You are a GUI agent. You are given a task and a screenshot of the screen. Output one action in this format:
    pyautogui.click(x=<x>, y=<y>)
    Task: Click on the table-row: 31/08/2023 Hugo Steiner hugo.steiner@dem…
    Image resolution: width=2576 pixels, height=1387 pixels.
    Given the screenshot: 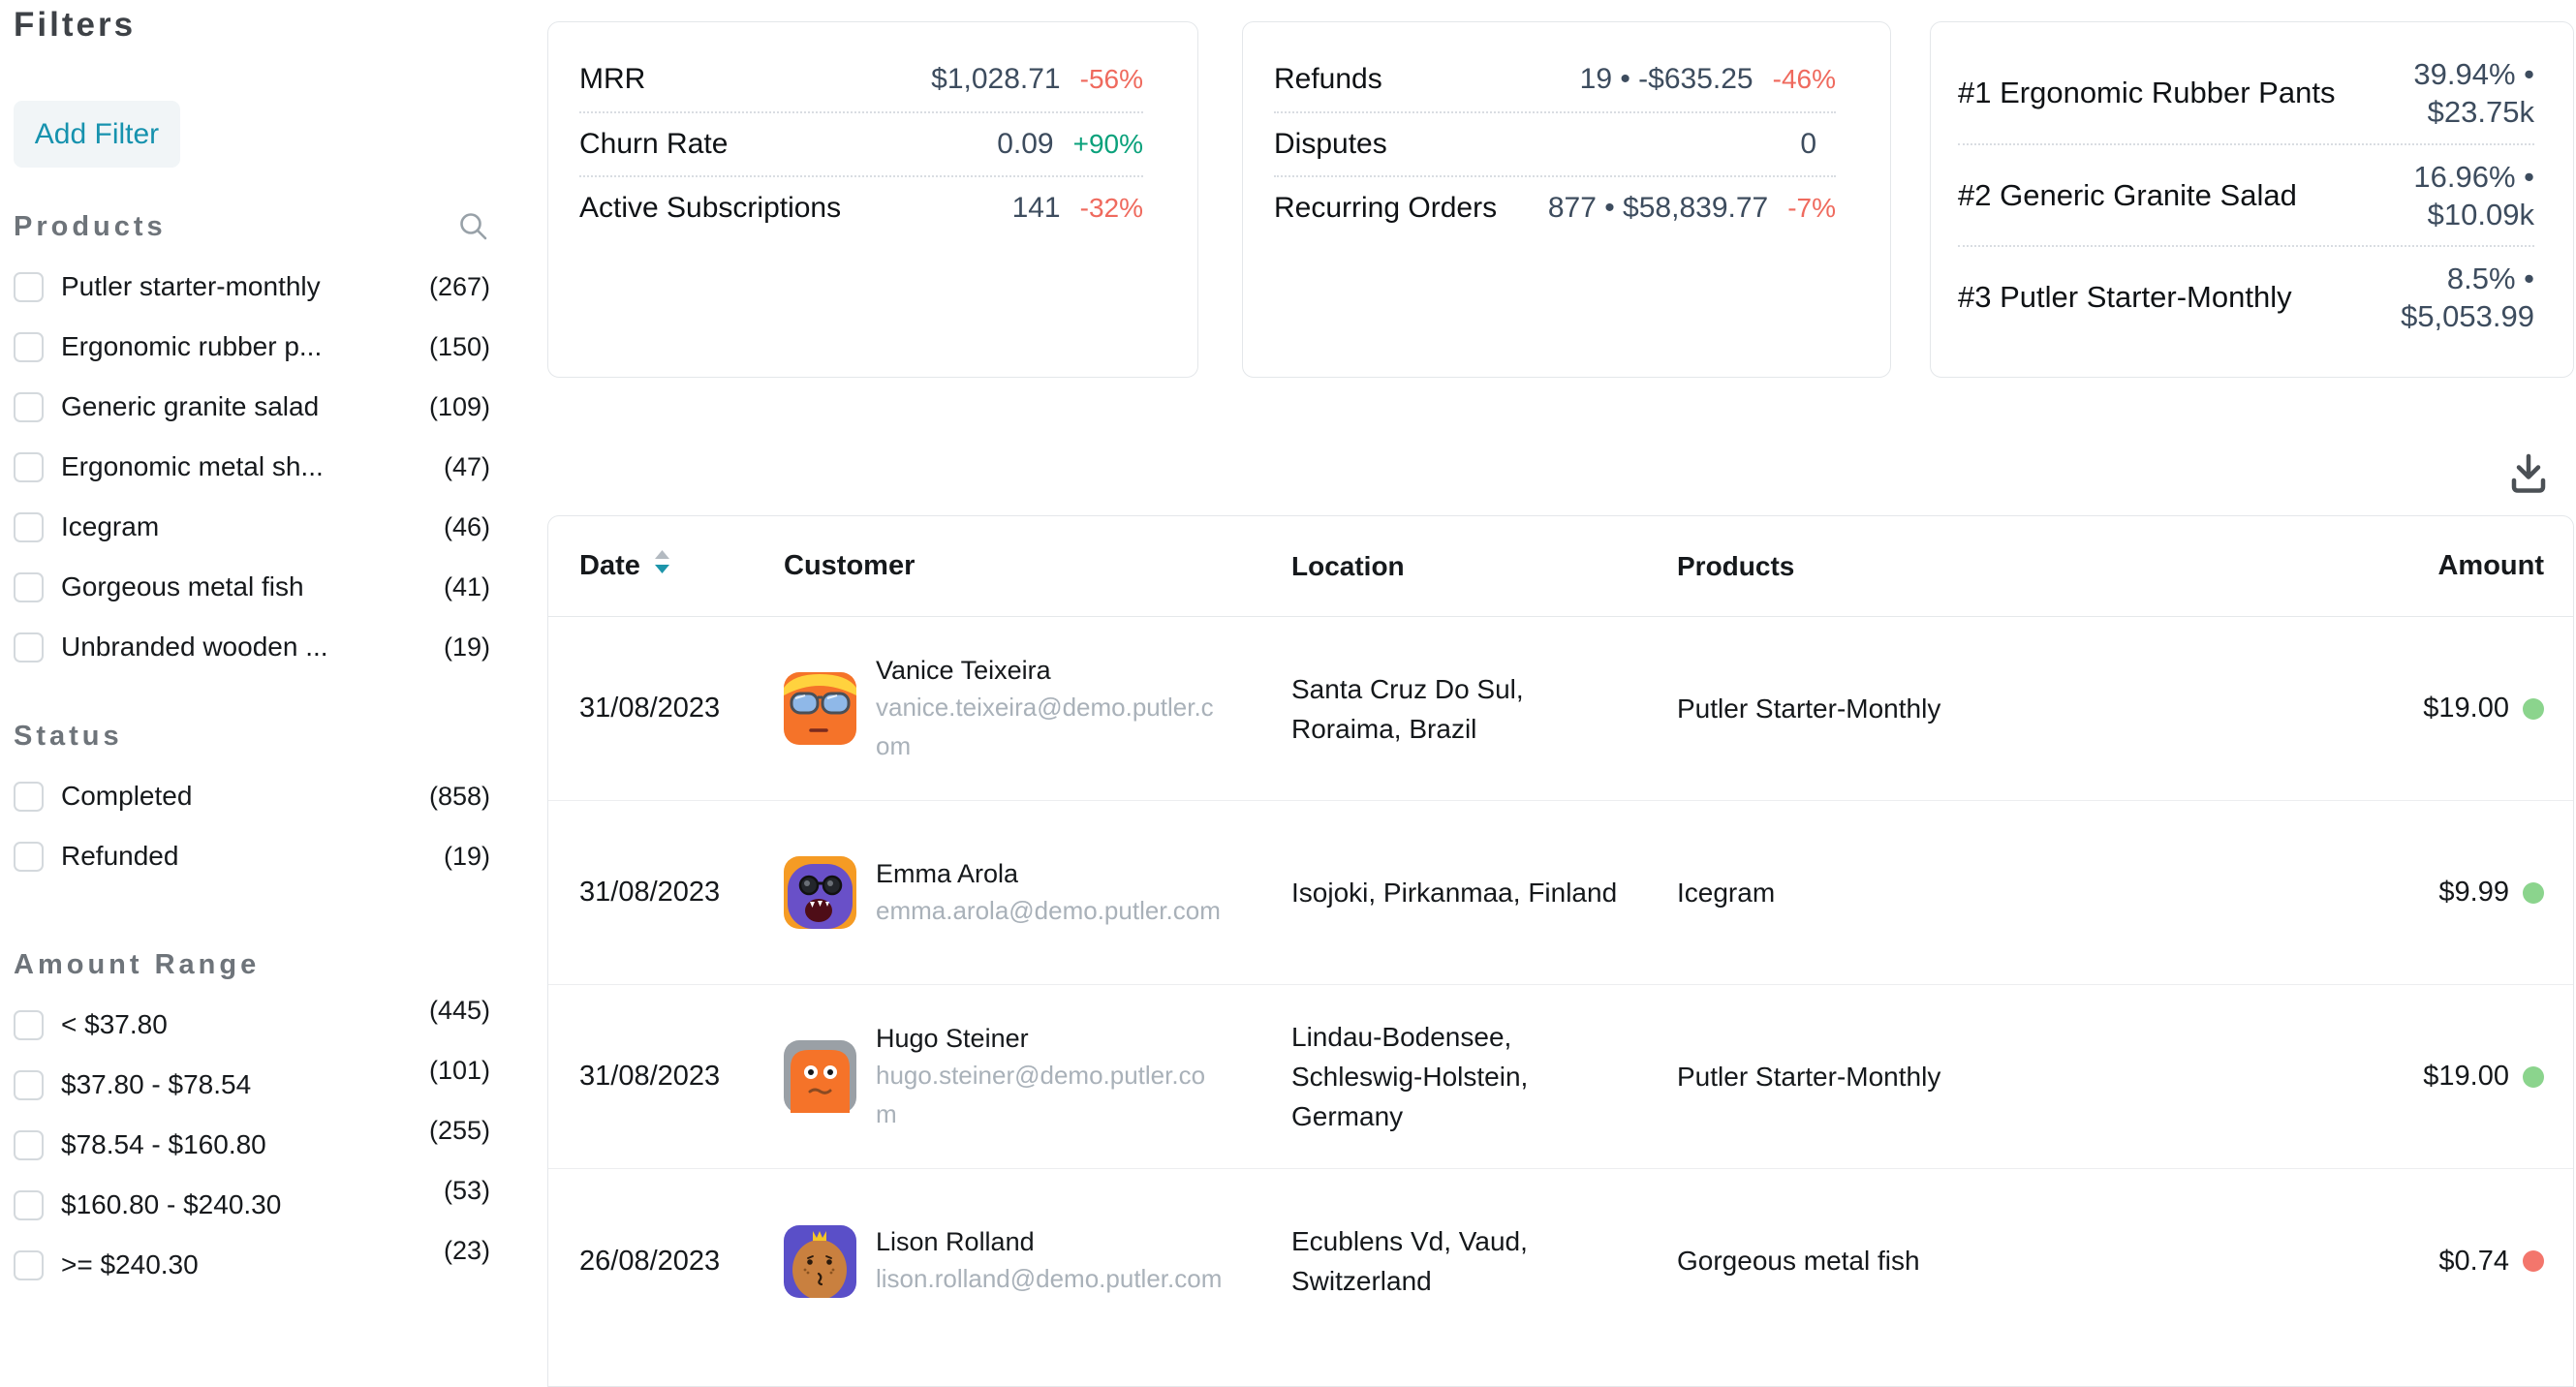 What is the action you would take?
    pyautogui.click(x=1560, y=1077)
    